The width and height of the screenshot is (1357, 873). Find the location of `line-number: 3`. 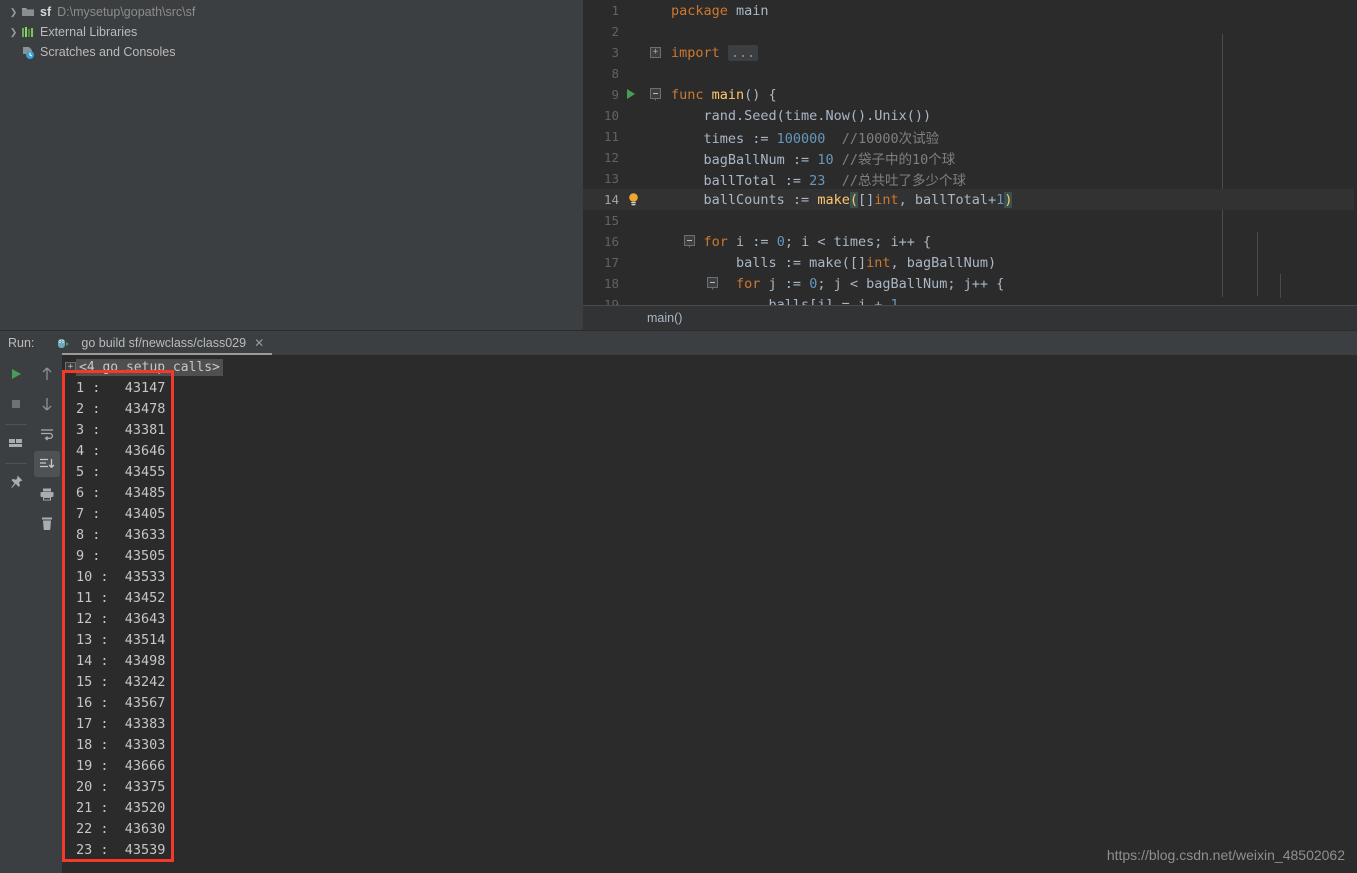

line-number: 3 is located at coordinates (615, 52).